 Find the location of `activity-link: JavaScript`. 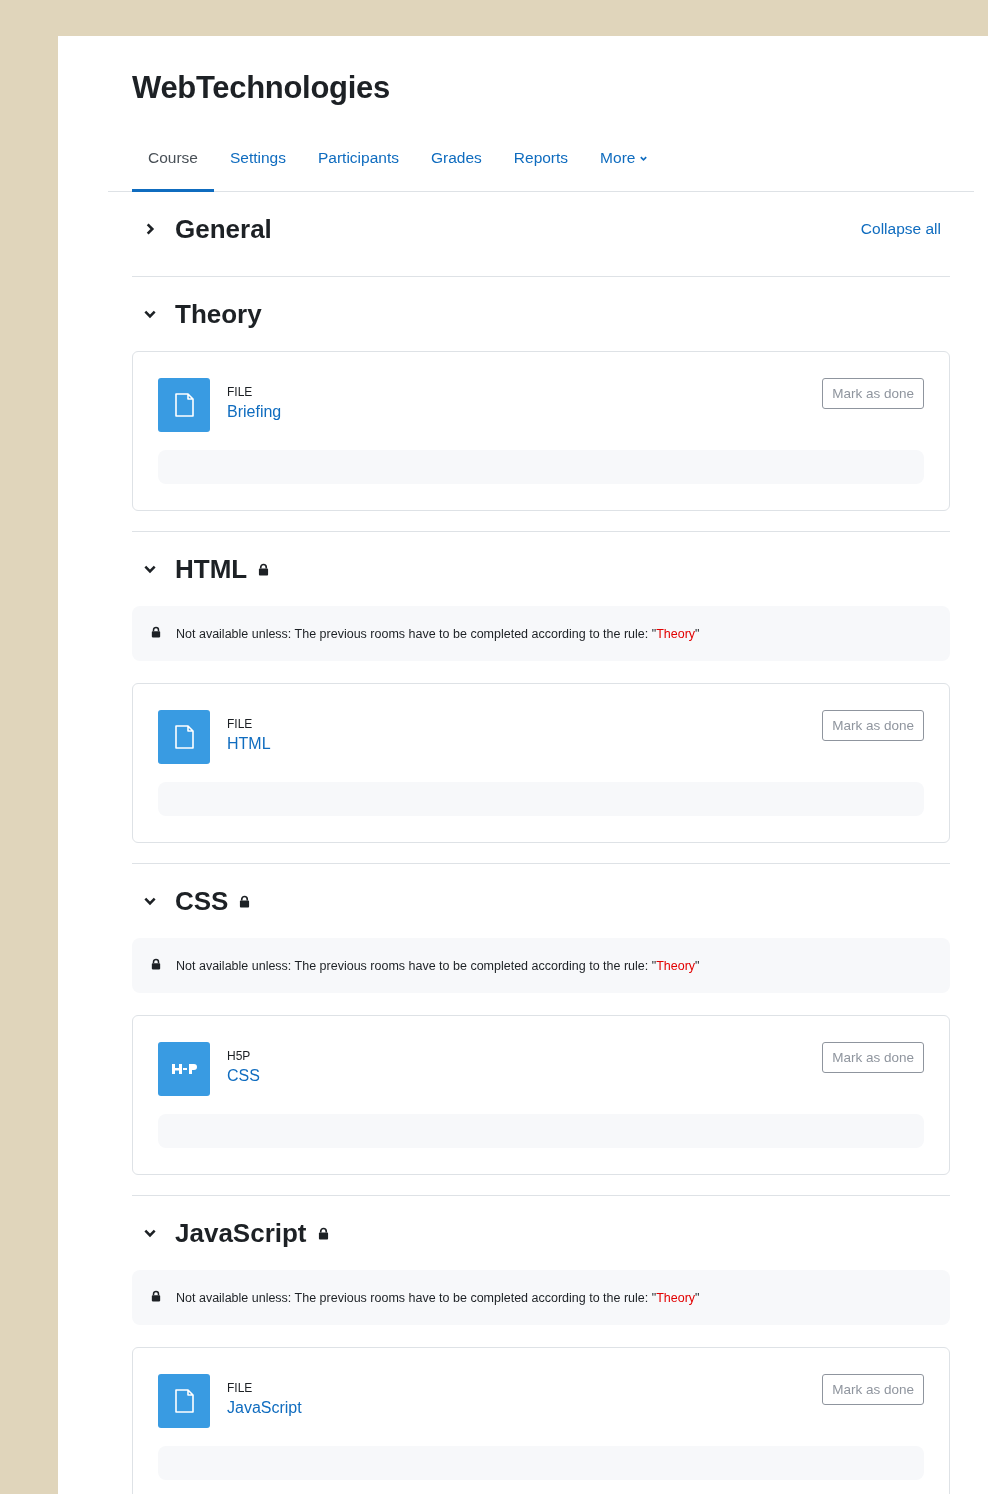

activity-link: JavaScript is located at coordinates (264, 1408).